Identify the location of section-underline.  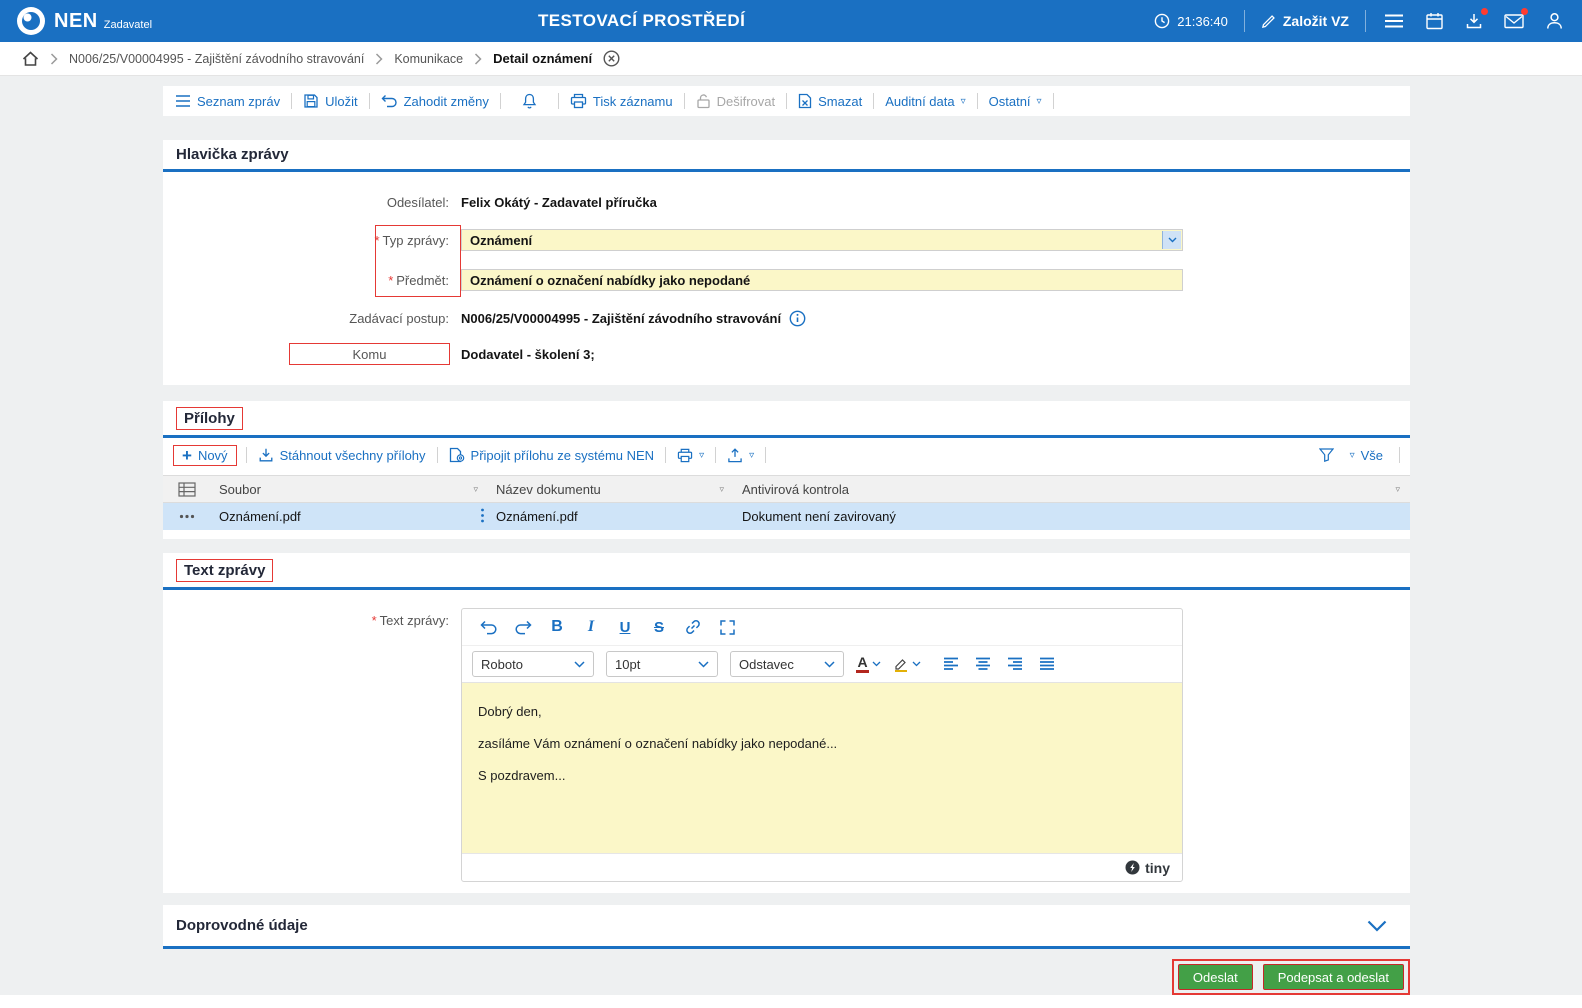
(786, 436).